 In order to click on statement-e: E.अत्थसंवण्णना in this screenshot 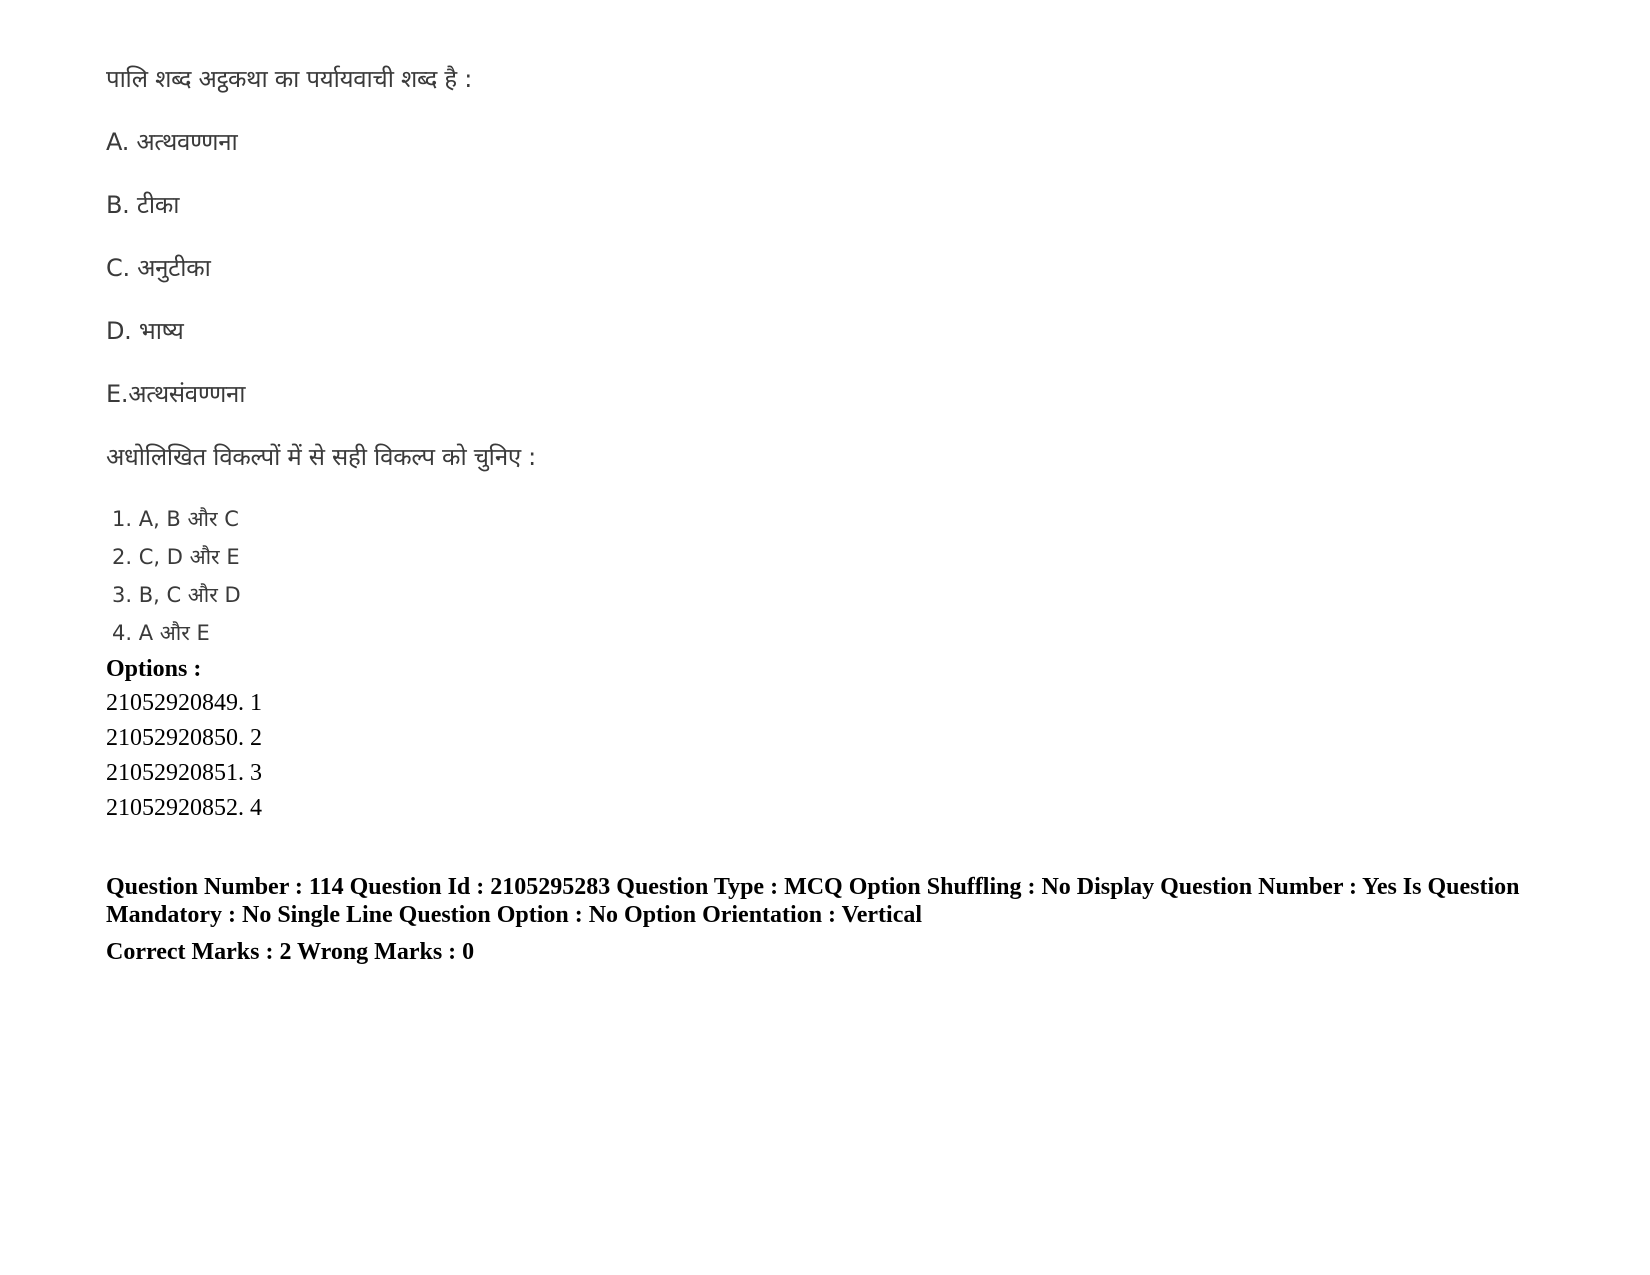, I will do `click(176, 393)`.